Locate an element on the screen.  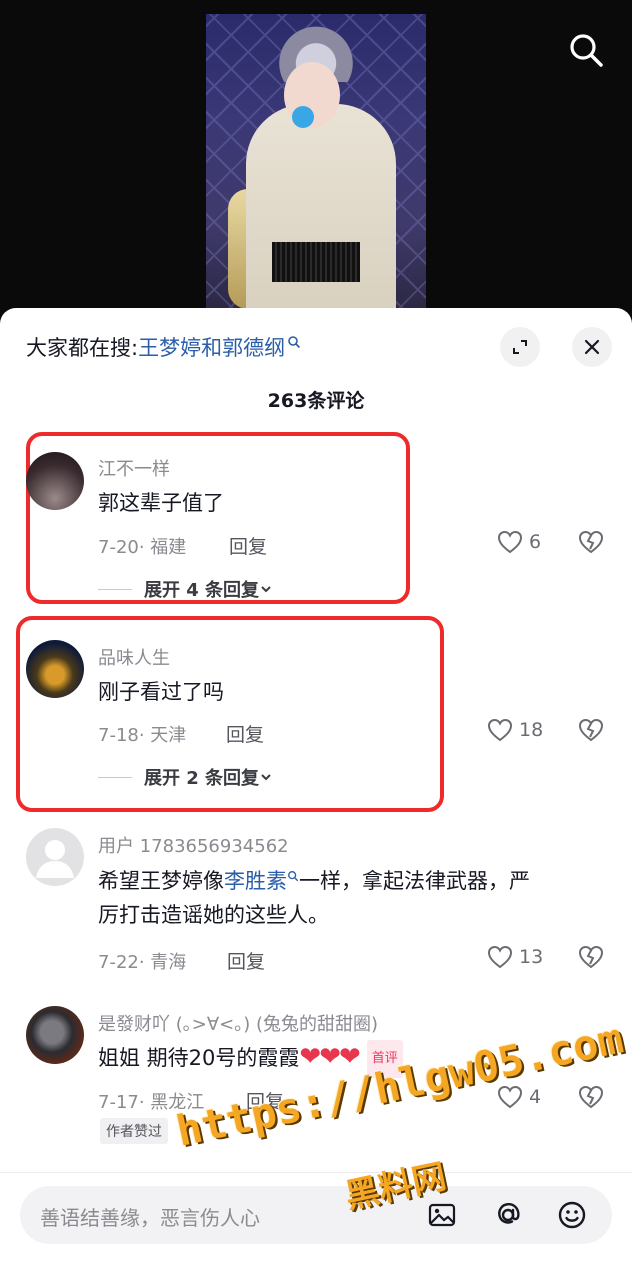
like-button: 6 is located at coordinates (519, 542).